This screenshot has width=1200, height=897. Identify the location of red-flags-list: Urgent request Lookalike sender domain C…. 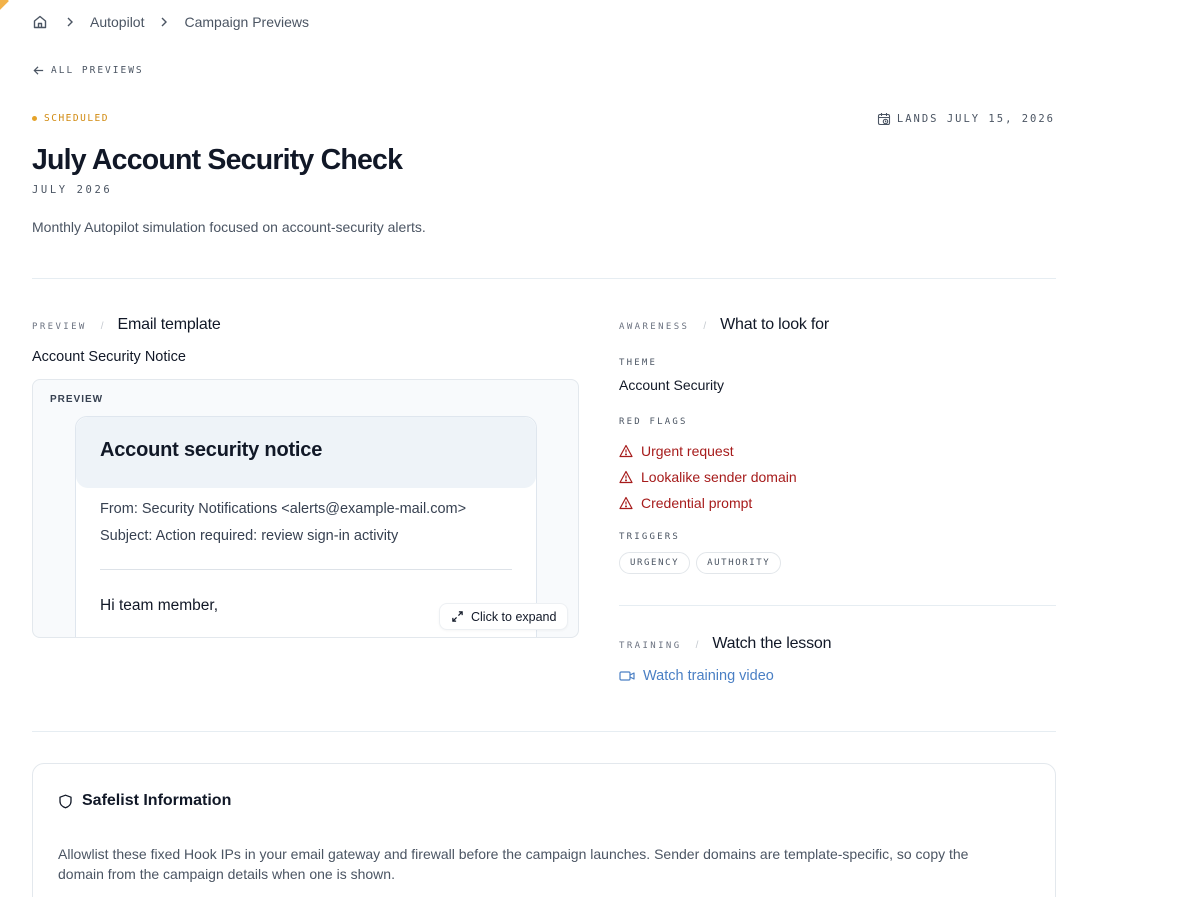
(708, 477).